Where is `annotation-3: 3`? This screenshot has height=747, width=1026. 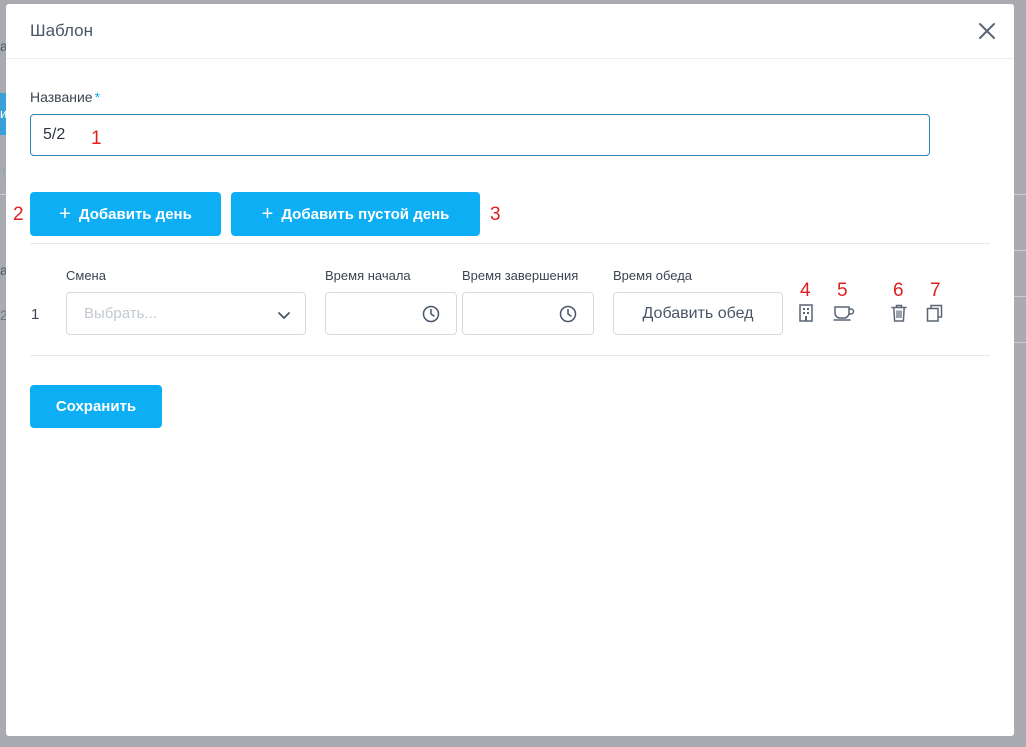
annotation-3: 3 is located at coordinates (495, 214).